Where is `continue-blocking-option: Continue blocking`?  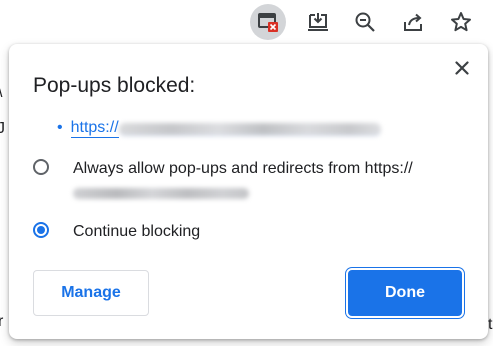 continue-blocking-option: Continue blocking is located at coordinates (116, 232).